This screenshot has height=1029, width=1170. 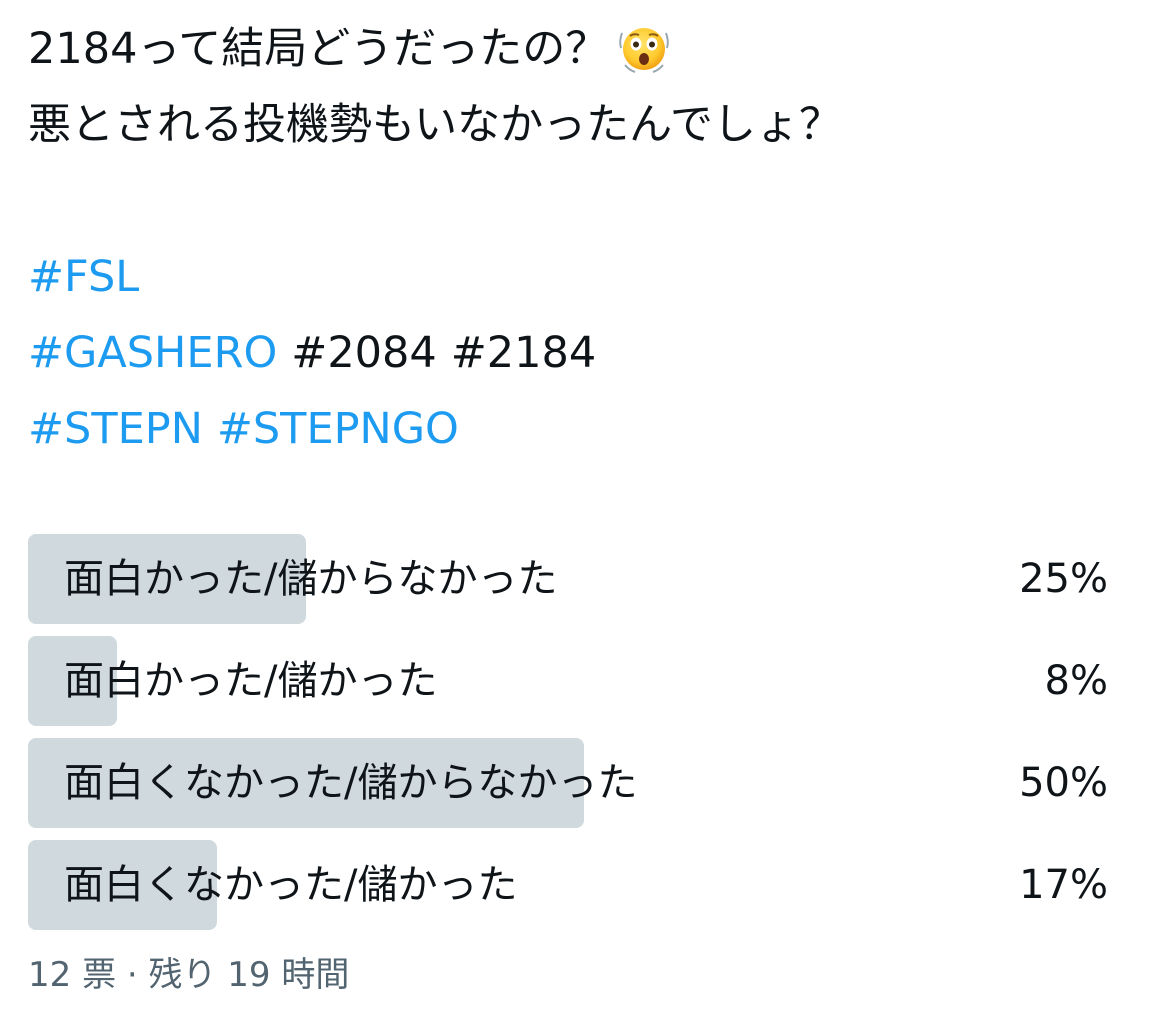 What do you see at coordinates (115, 429) in the screenshot?
I see `hashtag-stepn: #STEPN` at bounding box center [115, 429].